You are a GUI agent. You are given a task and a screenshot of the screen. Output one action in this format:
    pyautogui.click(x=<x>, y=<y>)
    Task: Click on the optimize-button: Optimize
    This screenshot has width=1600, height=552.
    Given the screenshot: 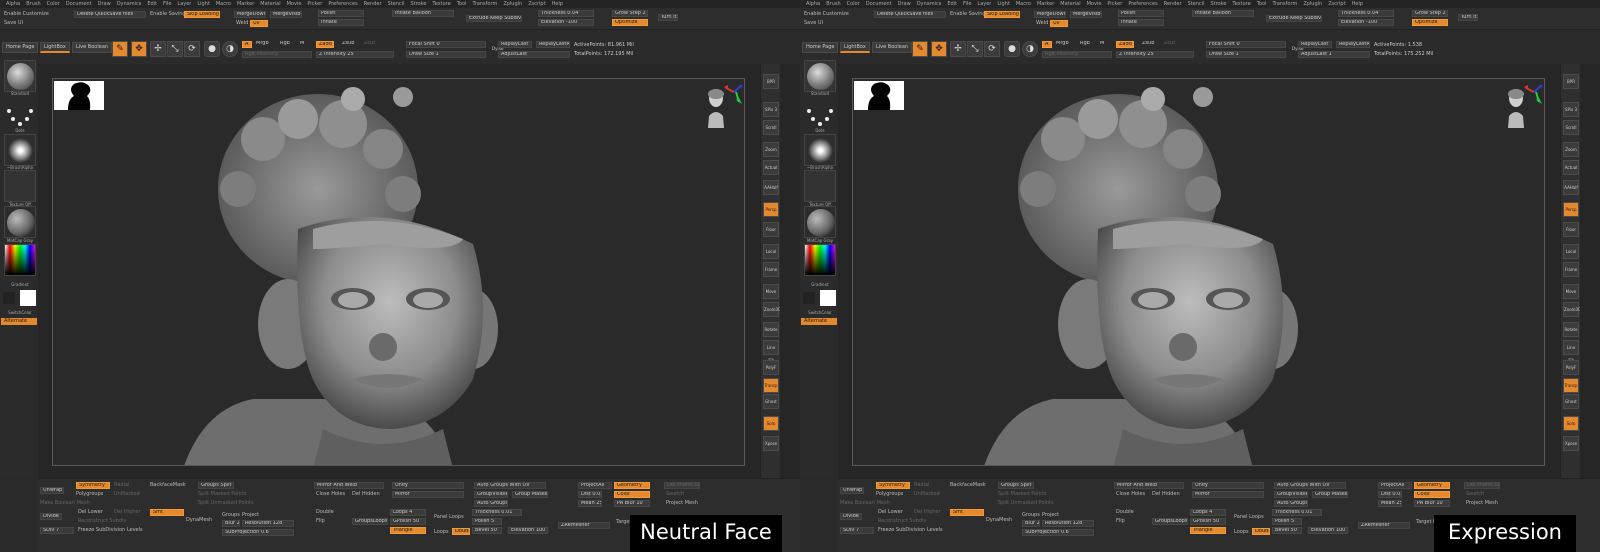 What is the action you would take?
    pyautogui.click(x=1430, y=22)
    